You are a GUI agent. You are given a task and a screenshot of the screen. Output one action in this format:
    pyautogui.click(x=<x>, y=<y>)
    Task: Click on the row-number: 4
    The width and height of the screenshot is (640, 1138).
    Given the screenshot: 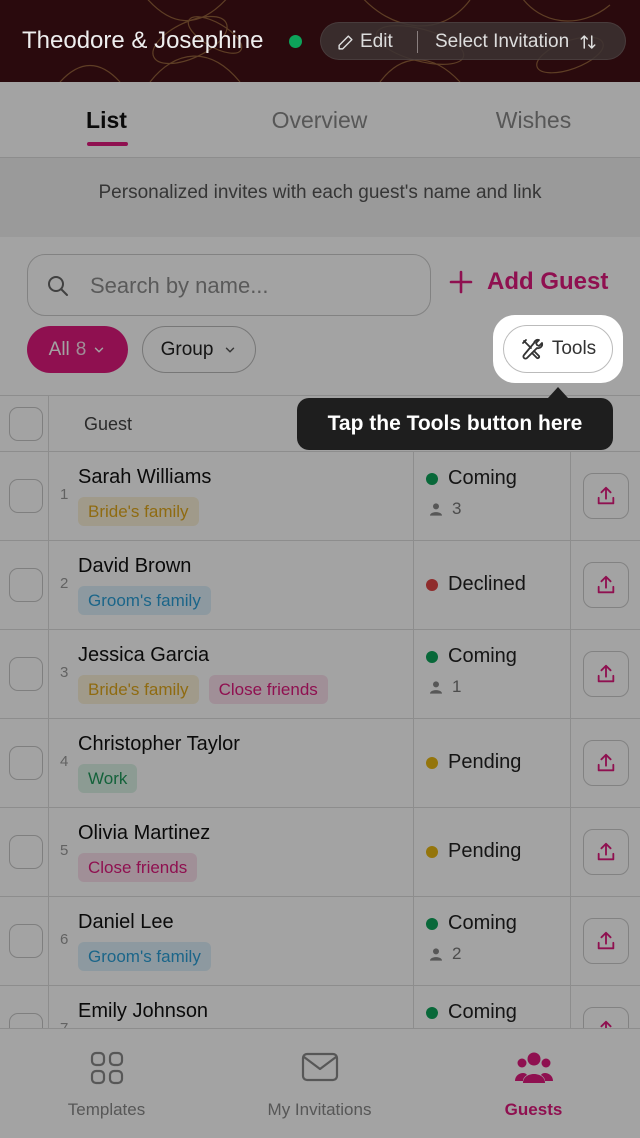 What is the action you would take?
    pyautogui.click(x=64, y=761)
    